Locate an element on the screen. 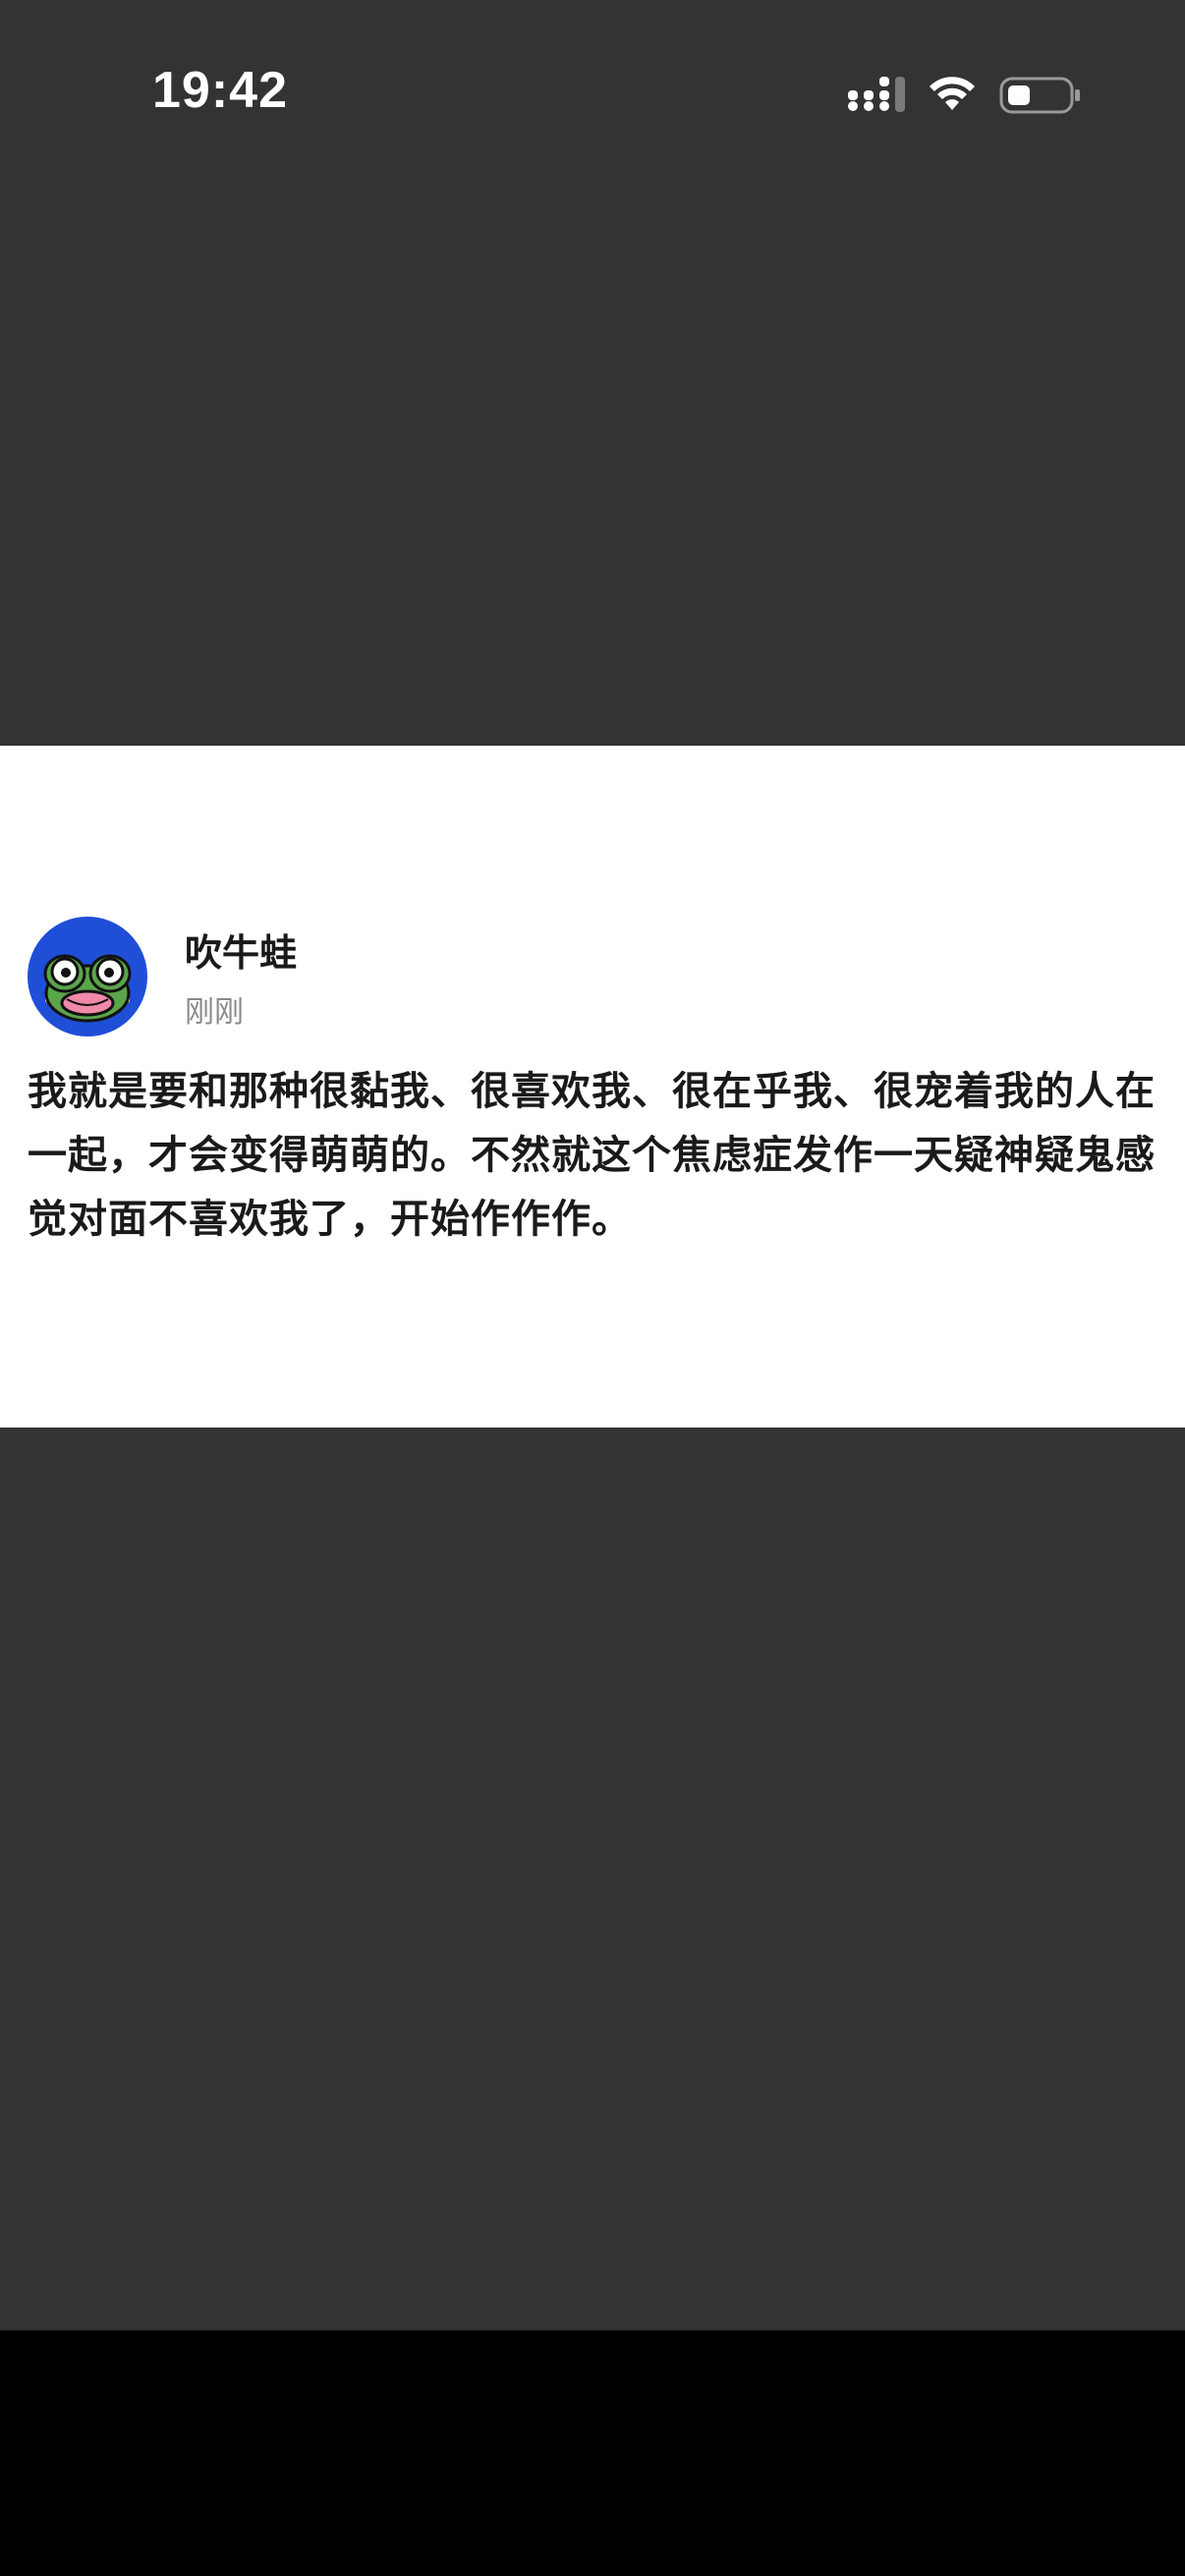 Image resolution: width=1185 pixels, height=2576 pixels. frog-avatar-icon is located at coordinates (88, 976).